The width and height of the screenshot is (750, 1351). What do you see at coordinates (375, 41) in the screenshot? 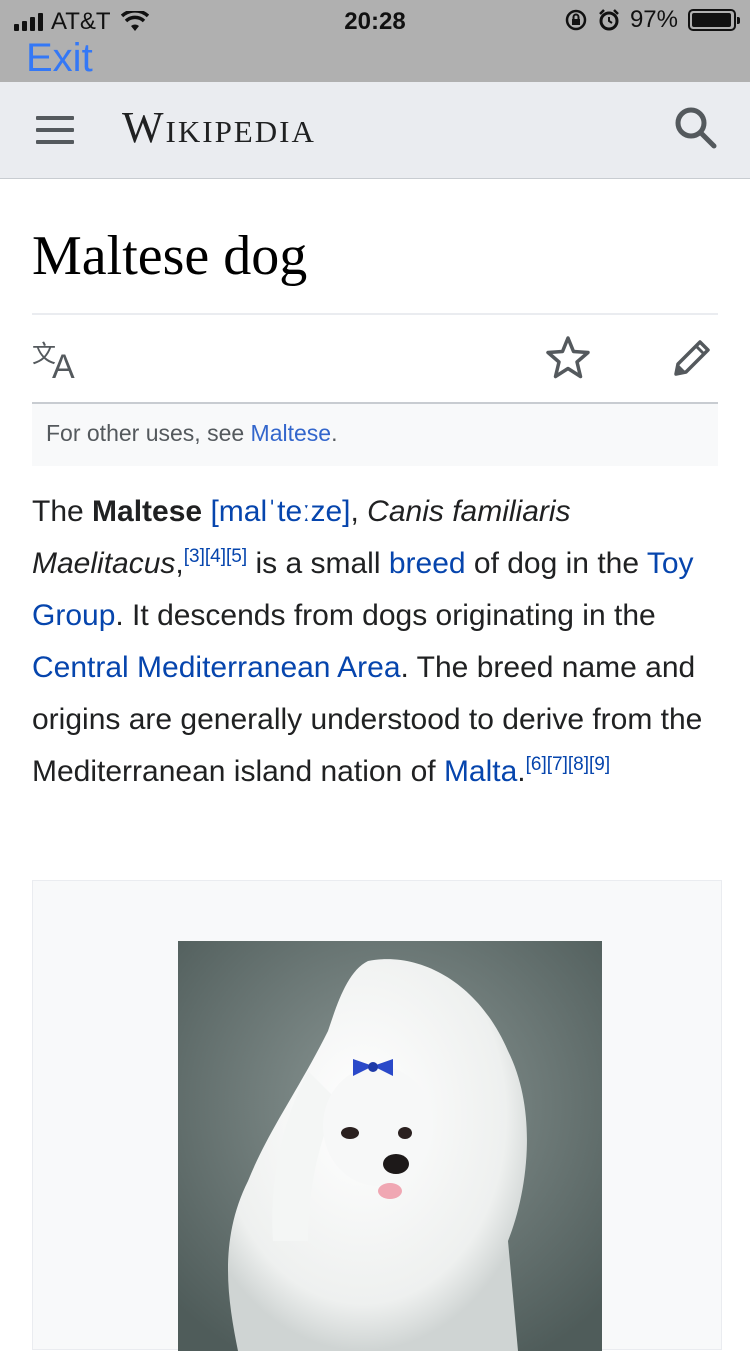
I see `status-bar: AT&T 20:28 97% Exit` at bounding box center [375, 41].